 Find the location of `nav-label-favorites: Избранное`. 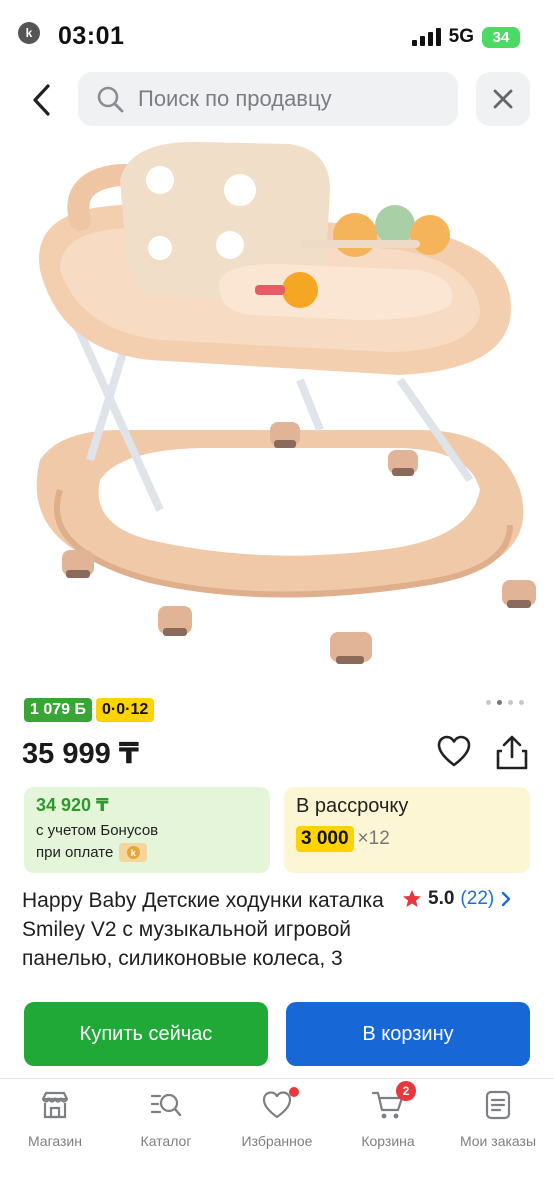

nav-label-favorites: Избранное is located at coordinates (277, 1141).